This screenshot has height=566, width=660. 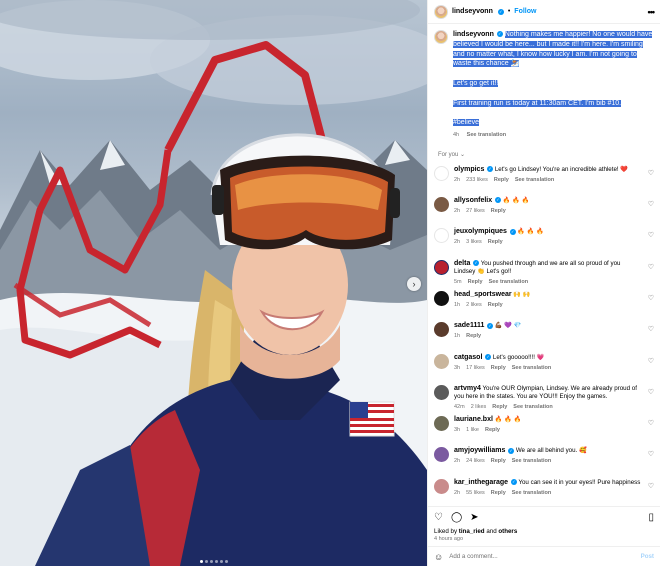 I want to click on caption-hashtag: #believe, so click(x=466, y=123).